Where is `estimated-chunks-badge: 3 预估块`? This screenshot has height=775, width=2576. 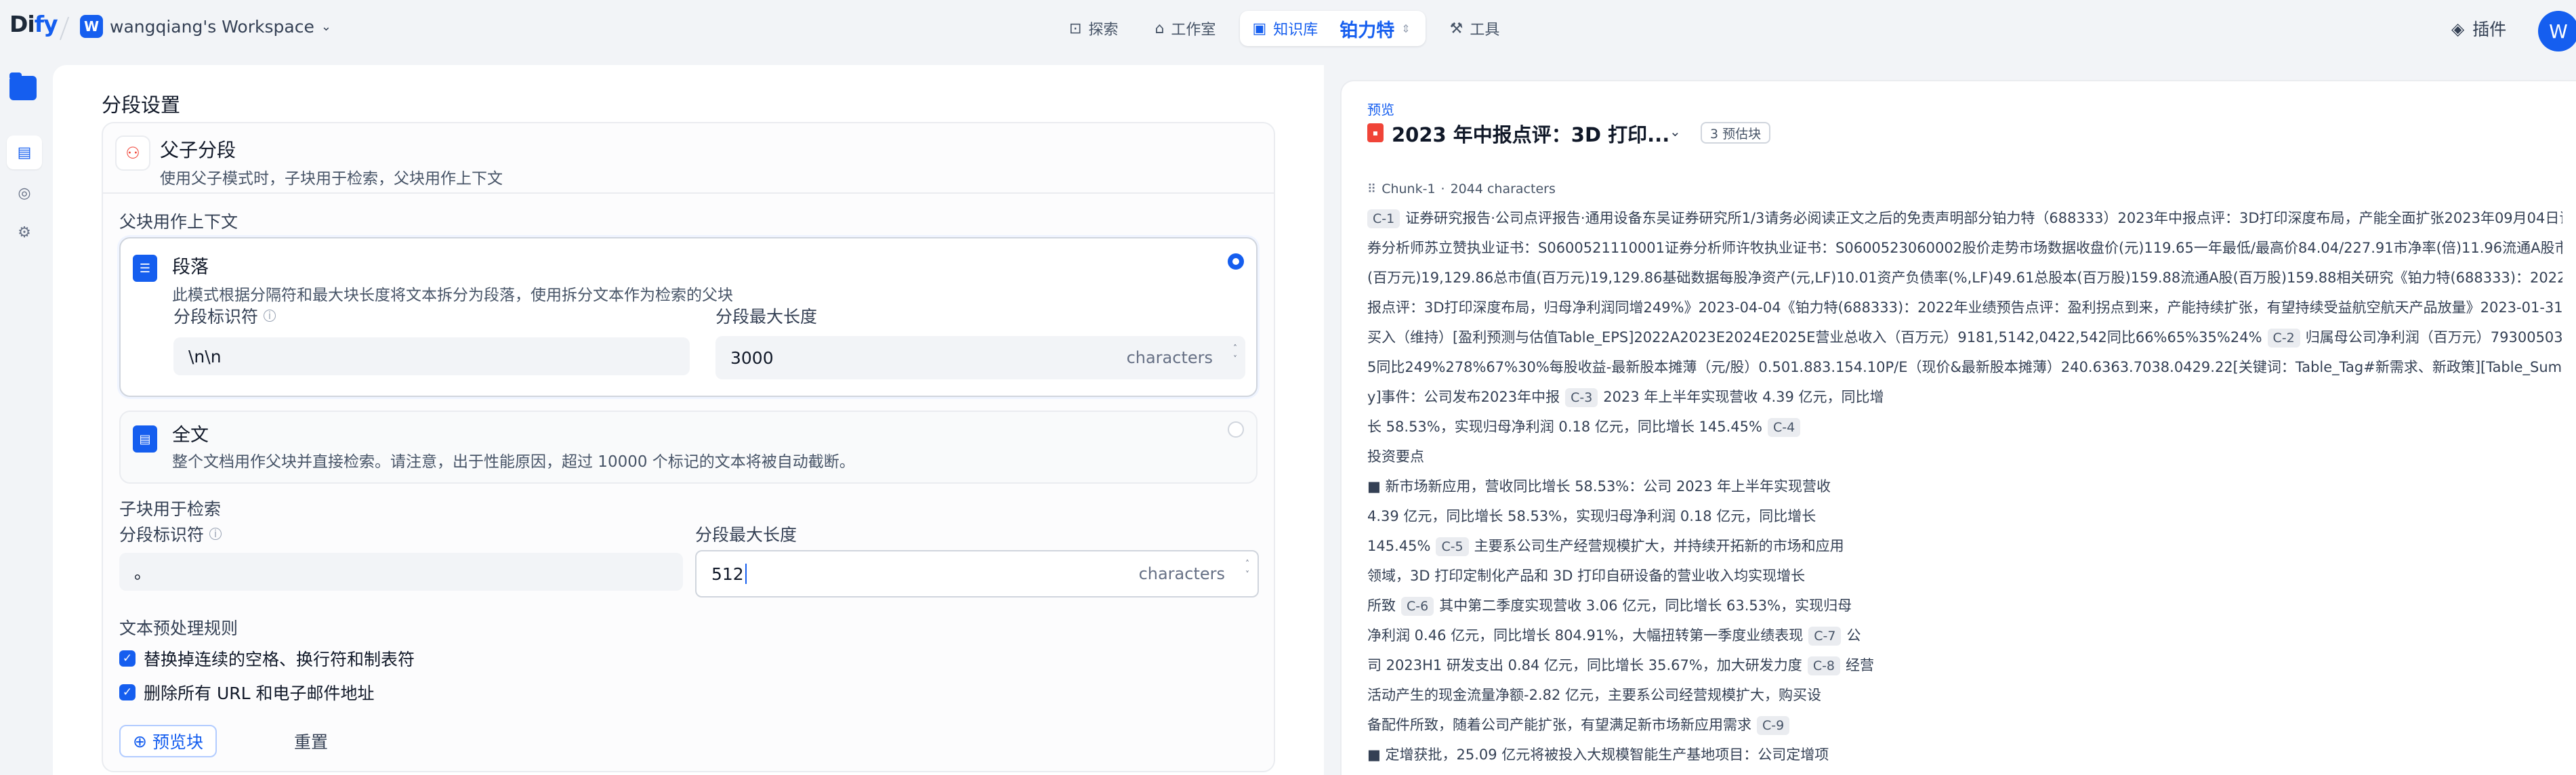 estimated-chunks-badge: 3 预估块 is located at coordinates (1736, 133).